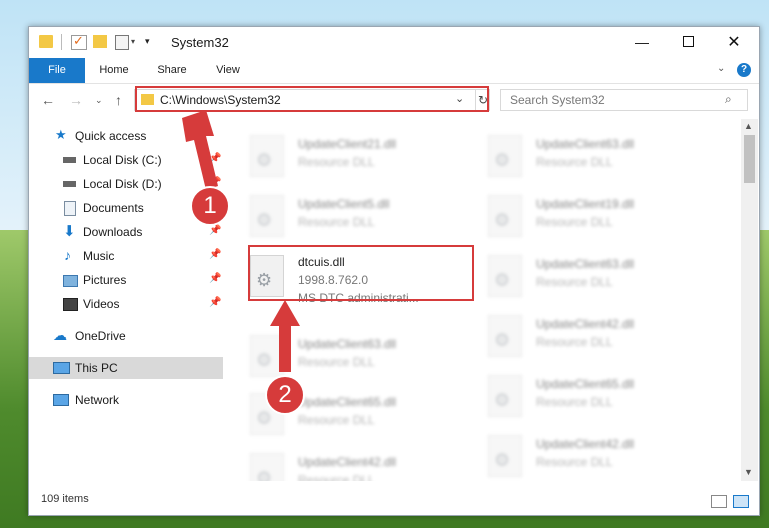  What do you see at coordinates (210, 206) in the screenshot?
I see `step-badge-1: 1` at bounding box center [210, 206].